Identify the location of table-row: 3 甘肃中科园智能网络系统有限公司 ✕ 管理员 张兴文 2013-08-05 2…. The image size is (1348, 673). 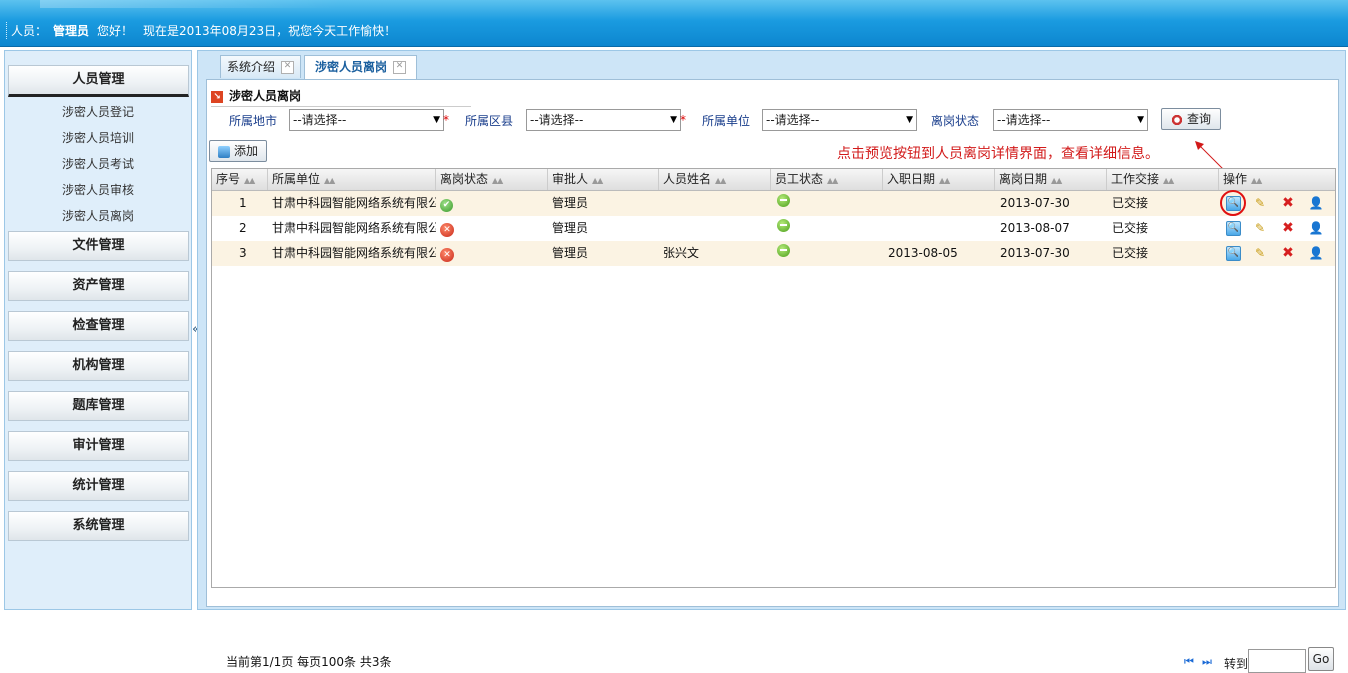
(773, 253).